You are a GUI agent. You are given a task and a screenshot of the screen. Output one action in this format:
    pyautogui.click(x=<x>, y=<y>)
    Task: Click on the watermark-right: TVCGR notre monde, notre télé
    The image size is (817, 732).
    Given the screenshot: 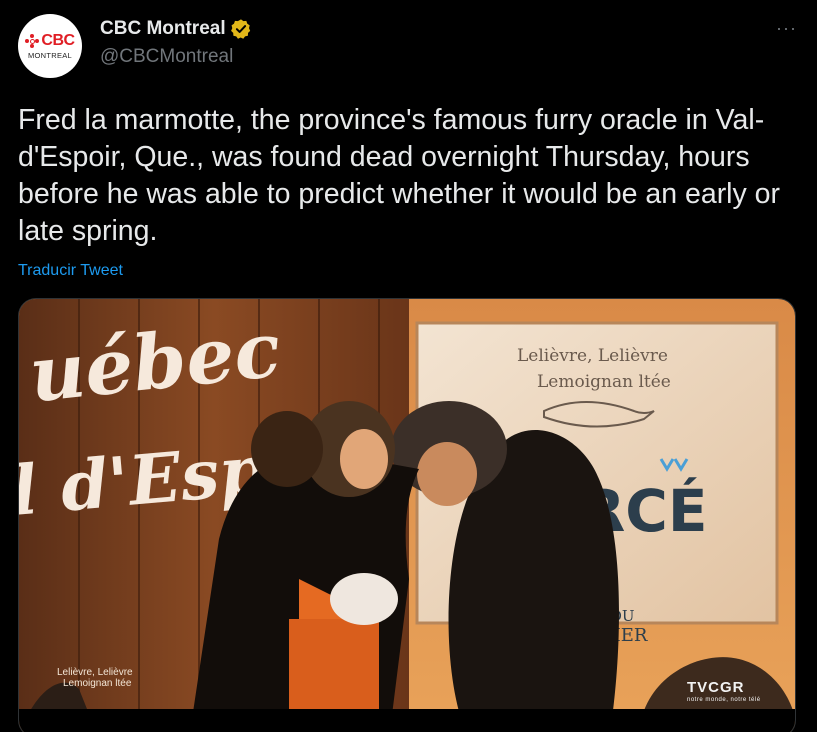 What is the action you would take?
    pyautogui.click(x=724, y=691)
    